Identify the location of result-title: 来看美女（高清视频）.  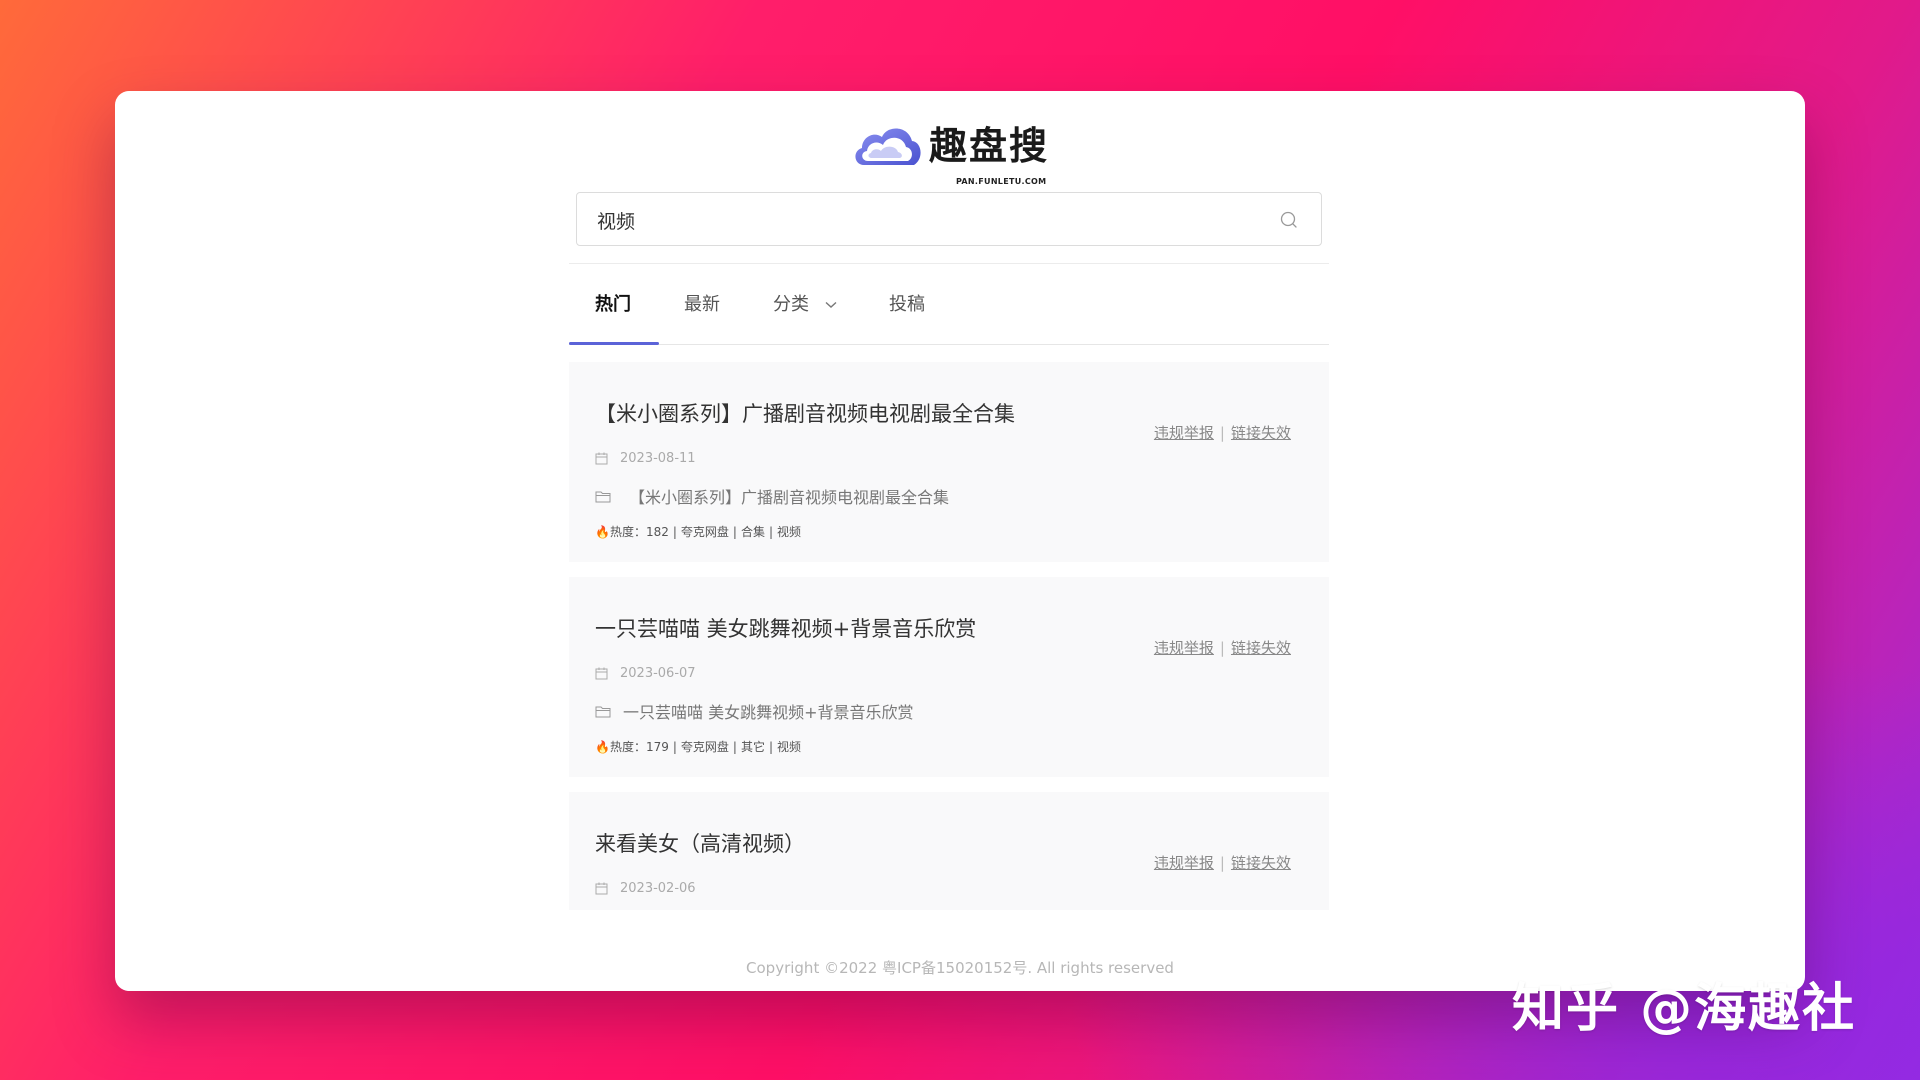
(700, 843).